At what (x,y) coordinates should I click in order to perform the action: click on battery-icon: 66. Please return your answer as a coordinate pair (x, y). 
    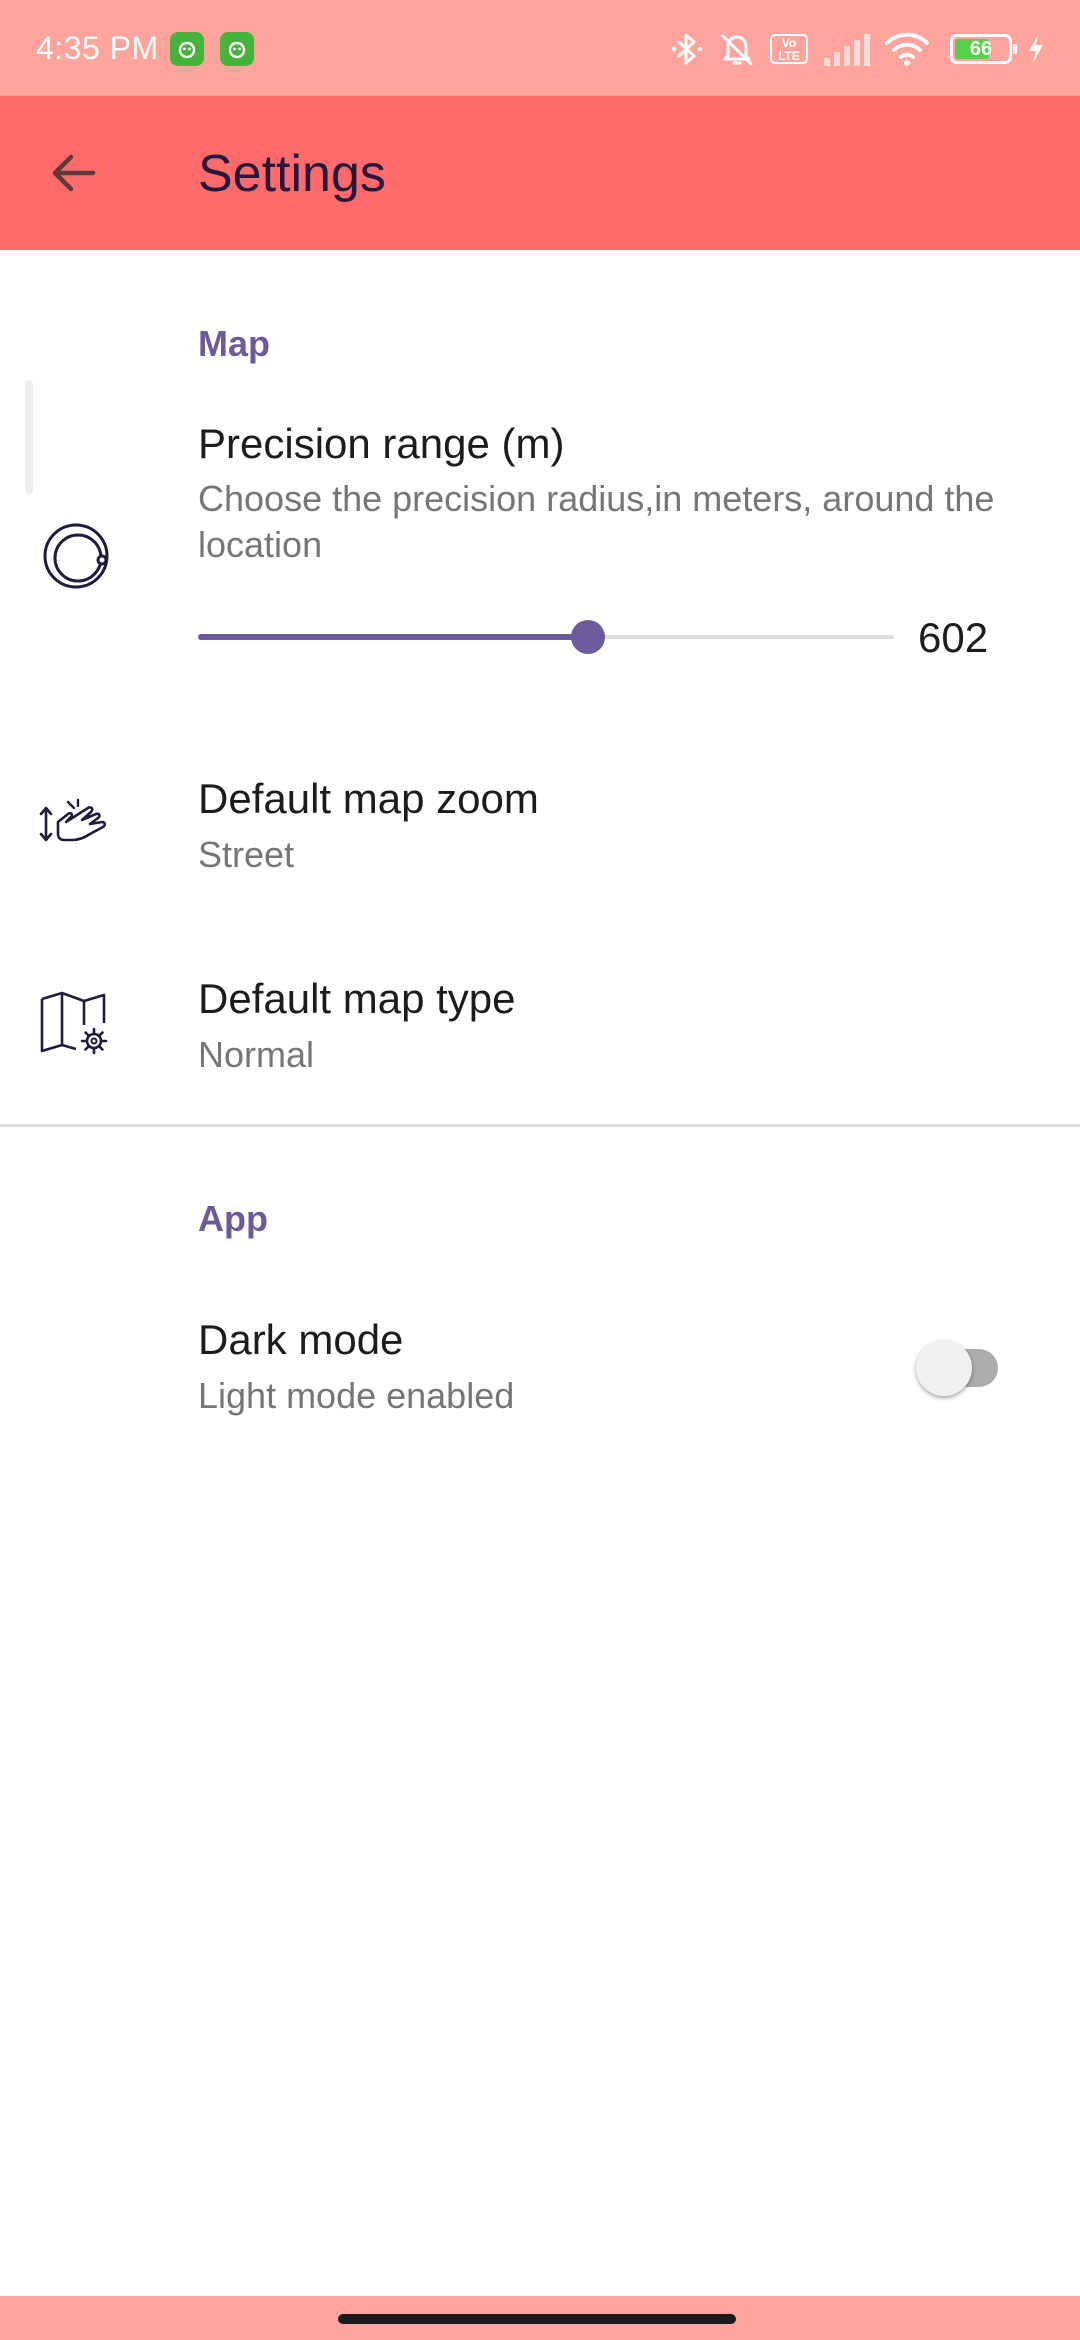
    Looking at the image, I should click on (983, 49).